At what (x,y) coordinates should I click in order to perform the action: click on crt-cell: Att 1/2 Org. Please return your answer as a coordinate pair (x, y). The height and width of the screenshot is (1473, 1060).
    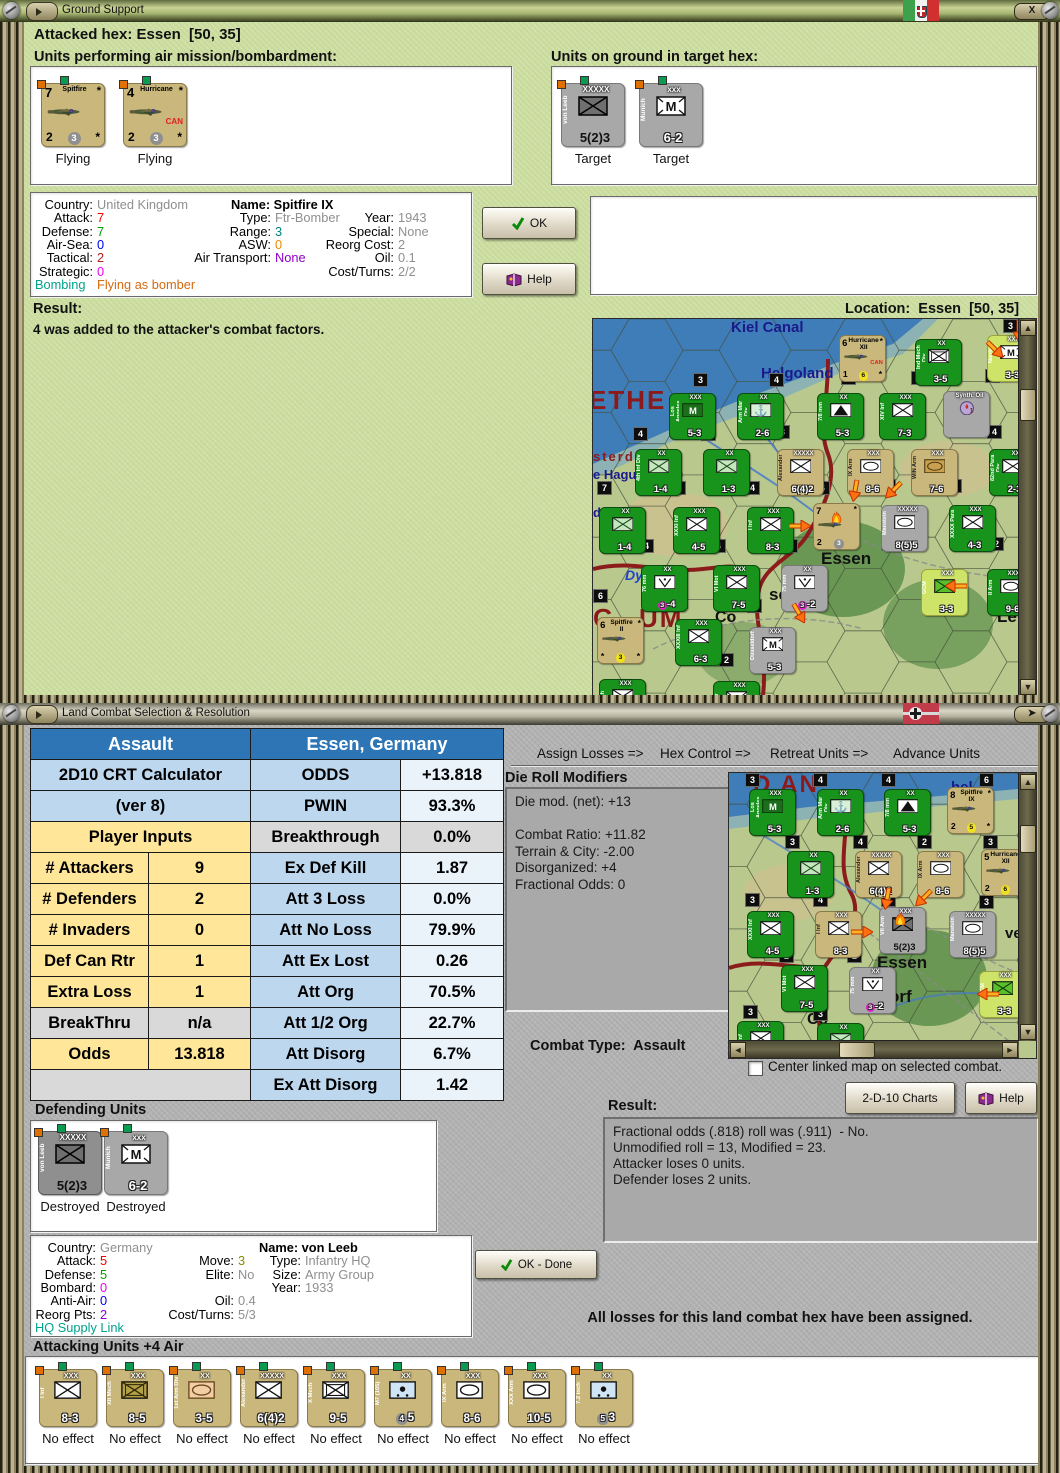
    Looking at the image, I should click on (326, 1023).